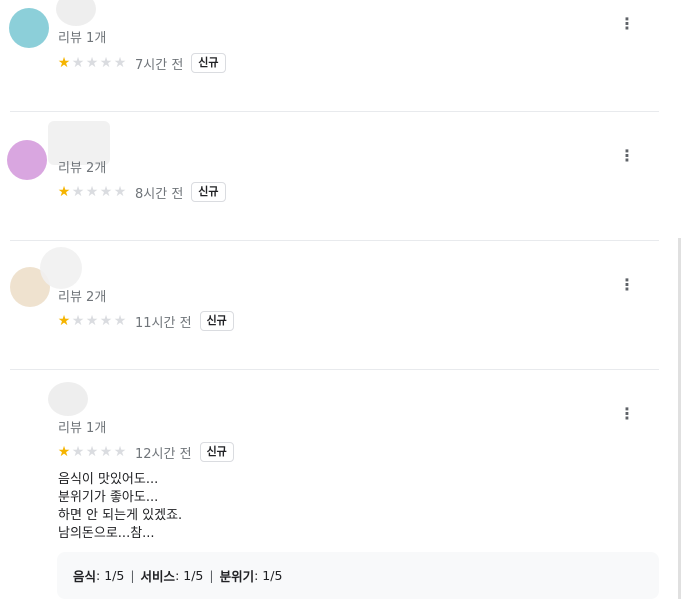 The image size is (681, 599). What do you see at coordinates (163, 323) in the screenshot?
I see `review-time: 11시간 전` at bounding box center [163, 323].